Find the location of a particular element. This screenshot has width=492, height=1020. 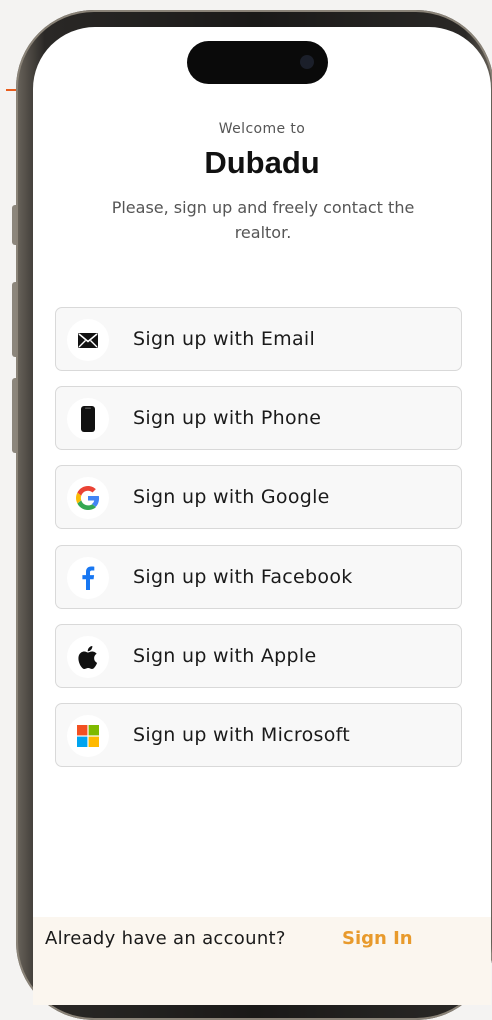

facebook-icon is located at coordinates (88, 578).